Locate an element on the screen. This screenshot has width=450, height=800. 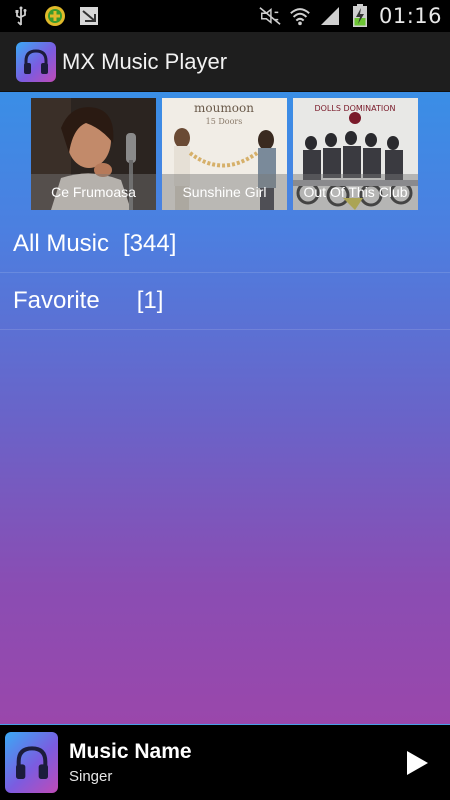
album-title: Out Of This Club is located at coordinates (355, 192).